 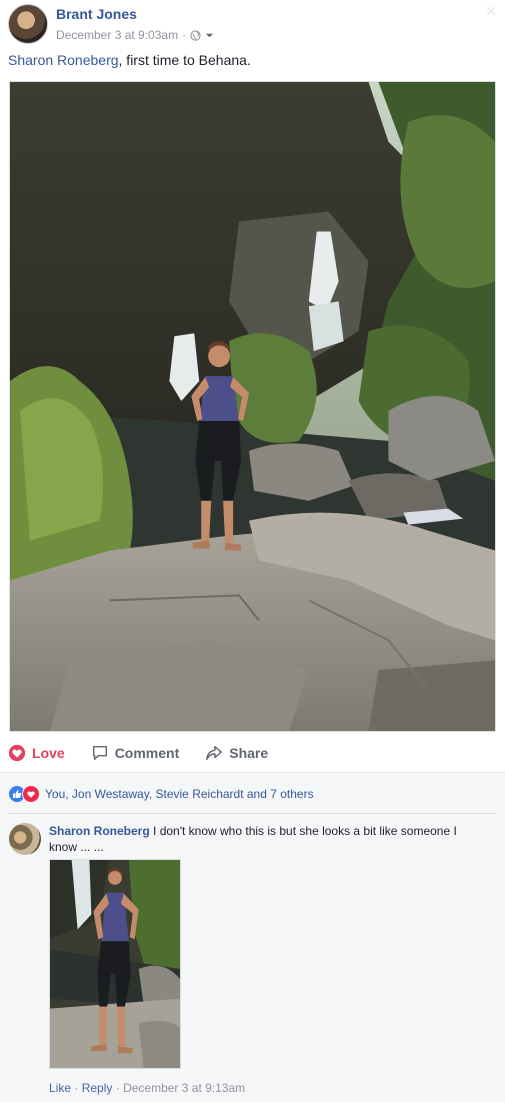 What do you see at coordinates (48, 753) in the screenshot?
I see `love-label: Love` at bounding box center [48, 753].